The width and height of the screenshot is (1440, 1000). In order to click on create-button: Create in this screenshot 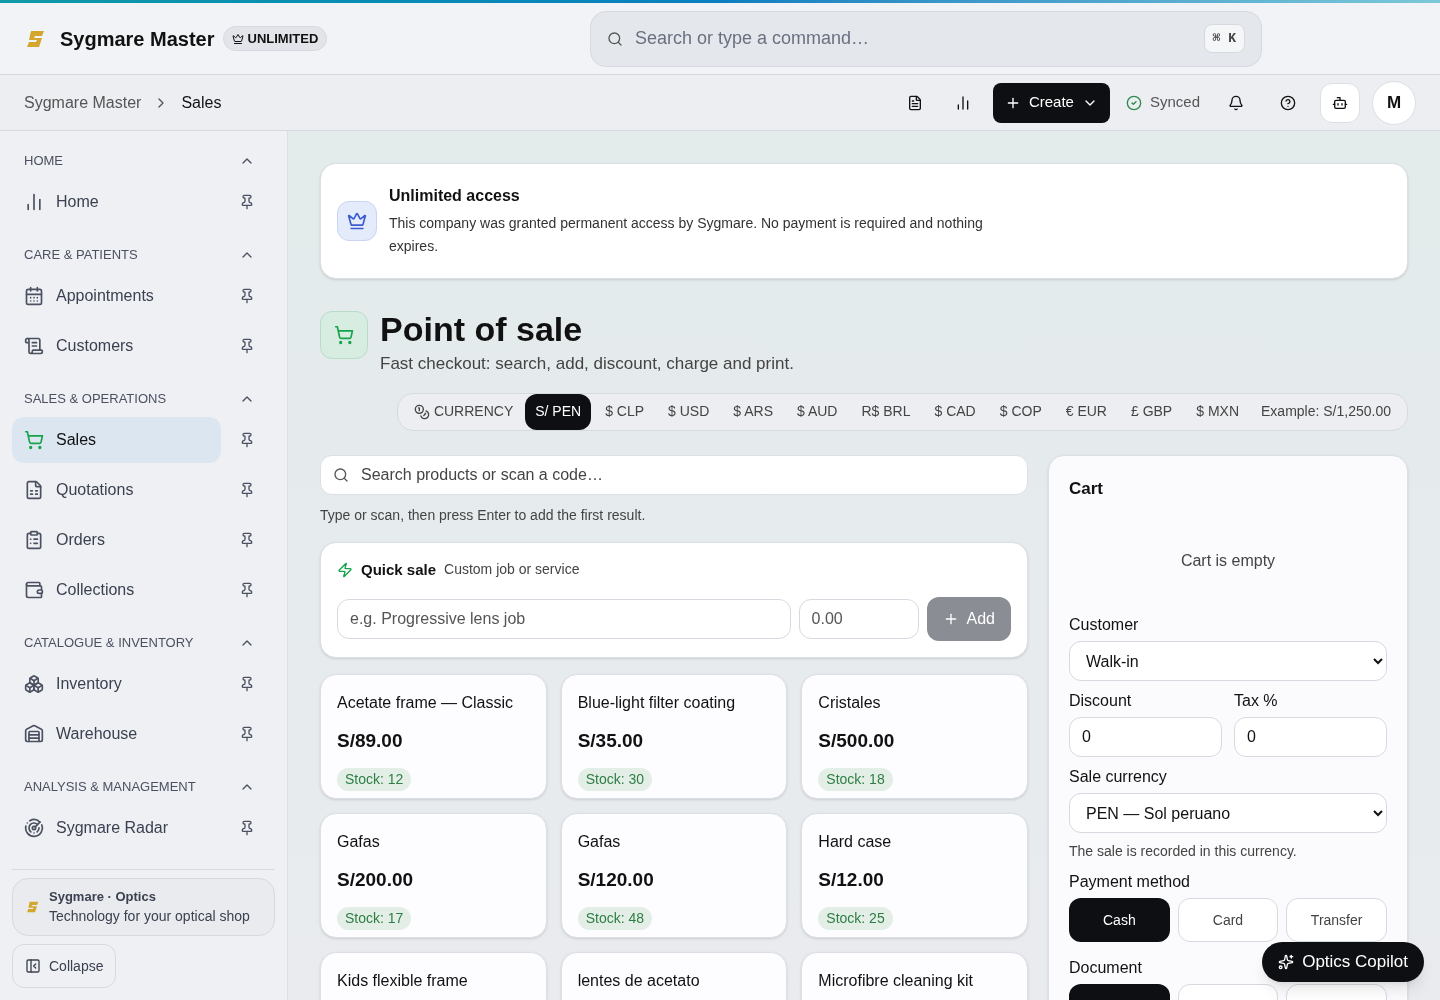, I will do `click(1051, 102)`.